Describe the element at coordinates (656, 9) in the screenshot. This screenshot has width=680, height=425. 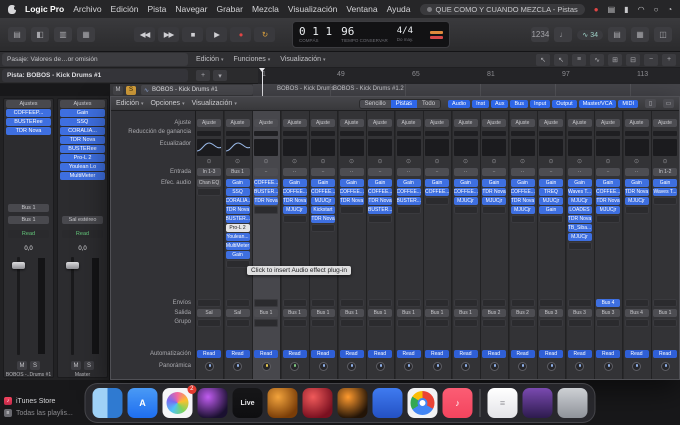
I see `search-icon: ○` at that location.